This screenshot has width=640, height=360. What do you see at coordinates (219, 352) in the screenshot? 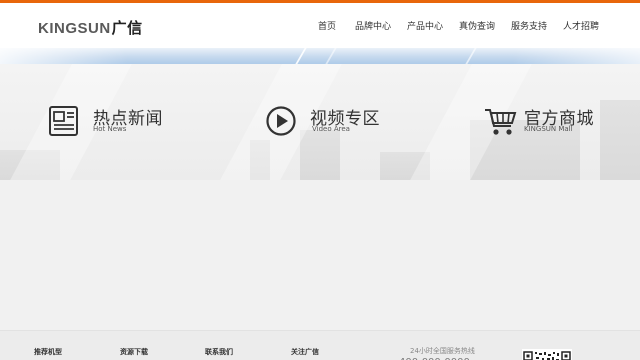
I see `footer-link-contact: 联系我们` at bounding box center [219, 352].